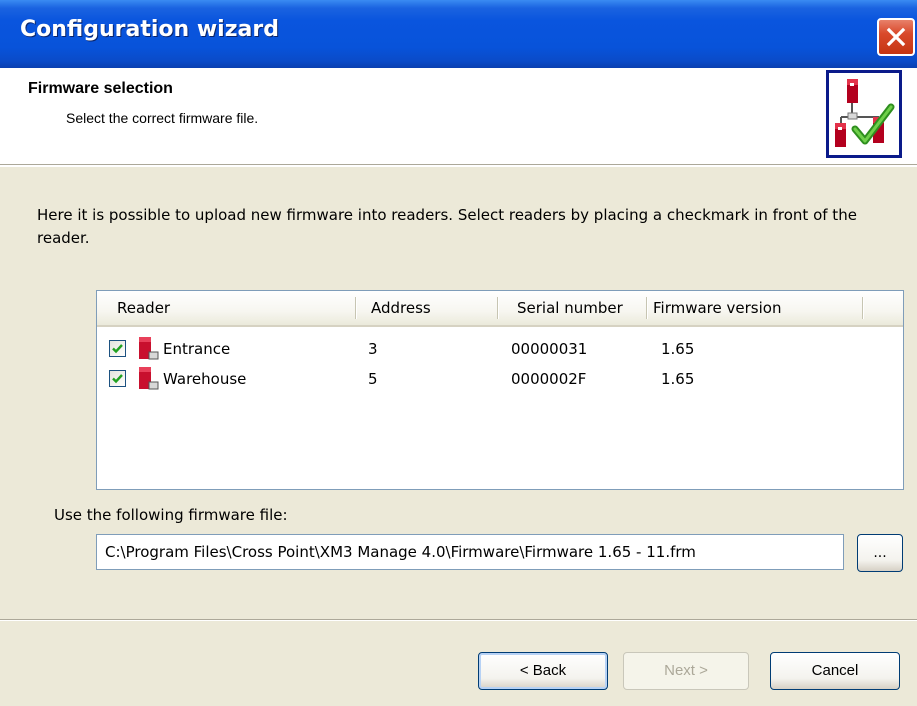 The image size is (917, 706). Describe the element at coordinates (500, 349) in the screenshot. I see `table-row: Entrance 3 00000031 1.65` at that location.